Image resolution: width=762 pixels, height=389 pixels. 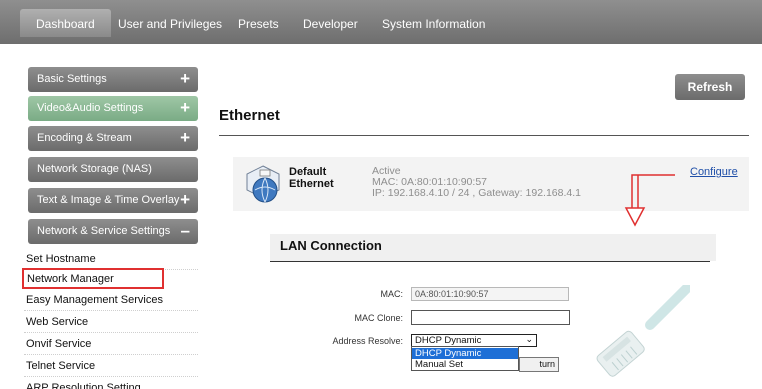 I want to click on return-button: turn, so click(x=539, y=364).